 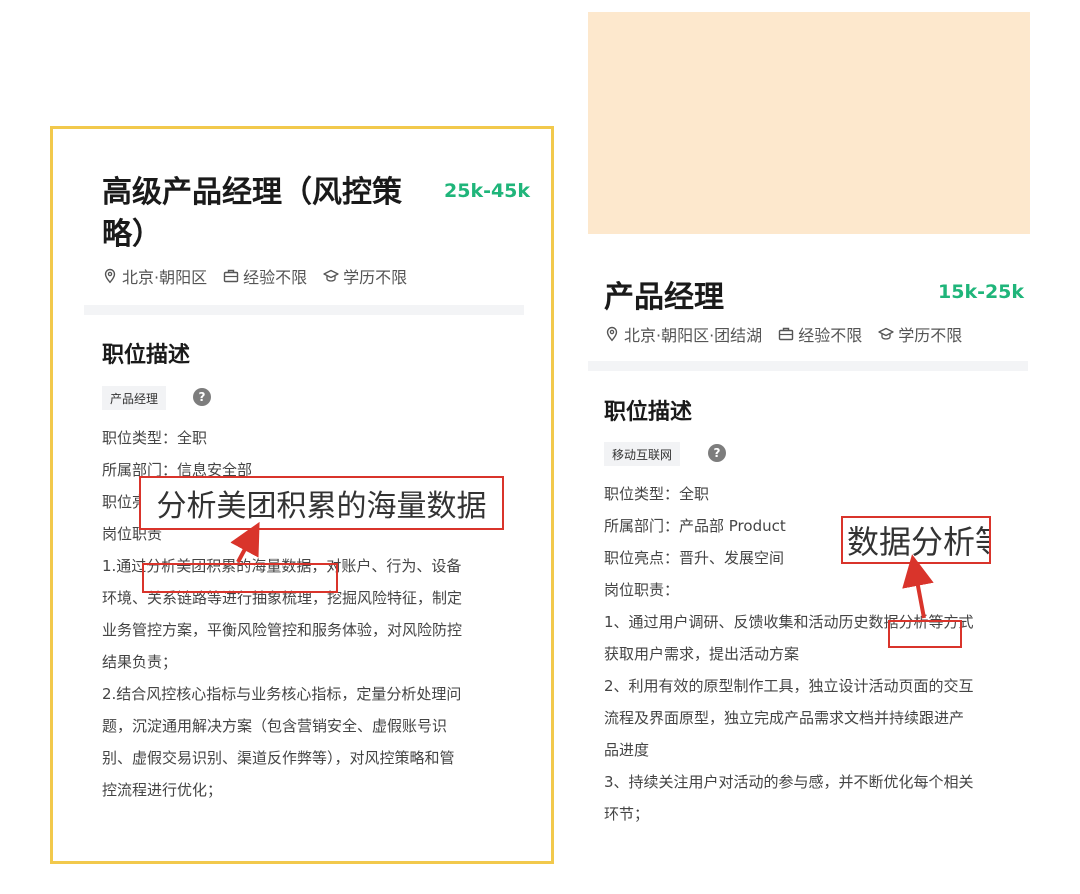 What do you see at coordinates (657, 494) in the screenshot?
I see `right-desc-line: 职位类型：全职` at bounding box center [657, 494].